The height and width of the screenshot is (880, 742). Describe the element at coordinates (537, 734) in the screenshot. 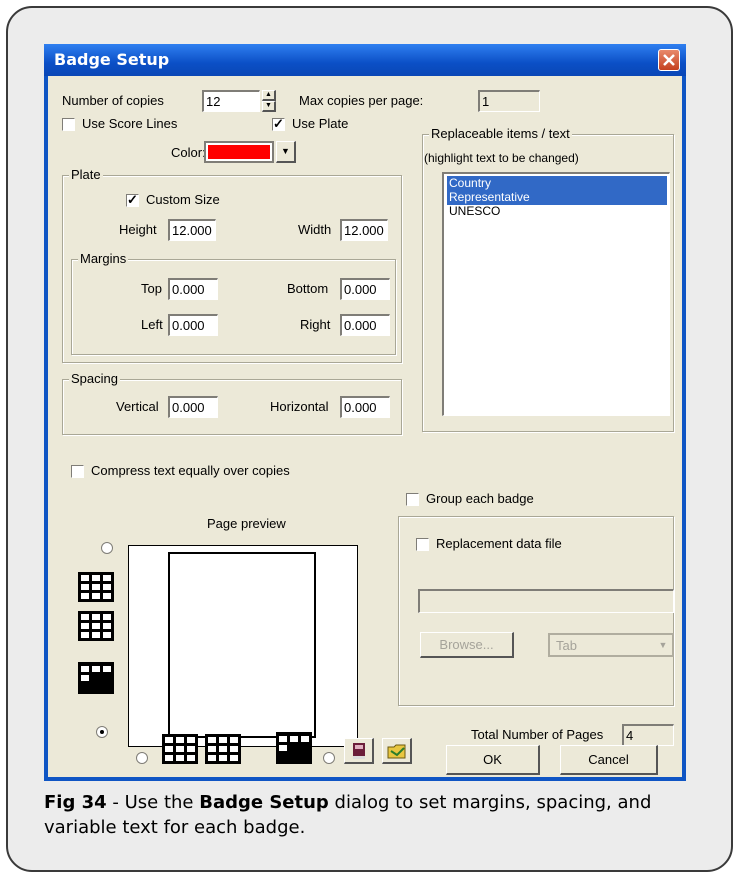

I see `total-pages-label: Total Number of Pages` at that location.